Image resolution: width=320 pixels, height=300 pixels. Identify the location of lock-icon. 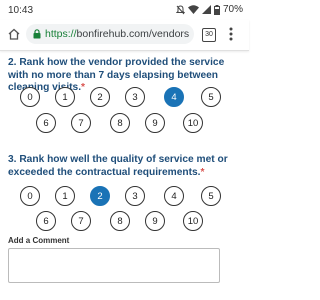
(37, 34).